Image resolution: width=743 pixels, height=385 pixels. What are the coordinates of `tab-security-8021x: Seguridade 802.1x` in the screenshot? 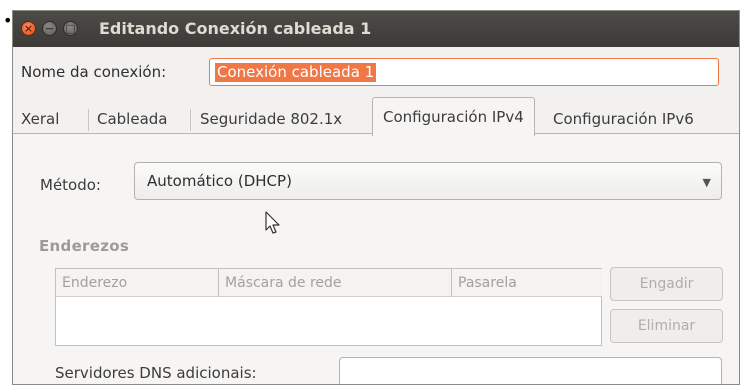 It's located at (271, 119).